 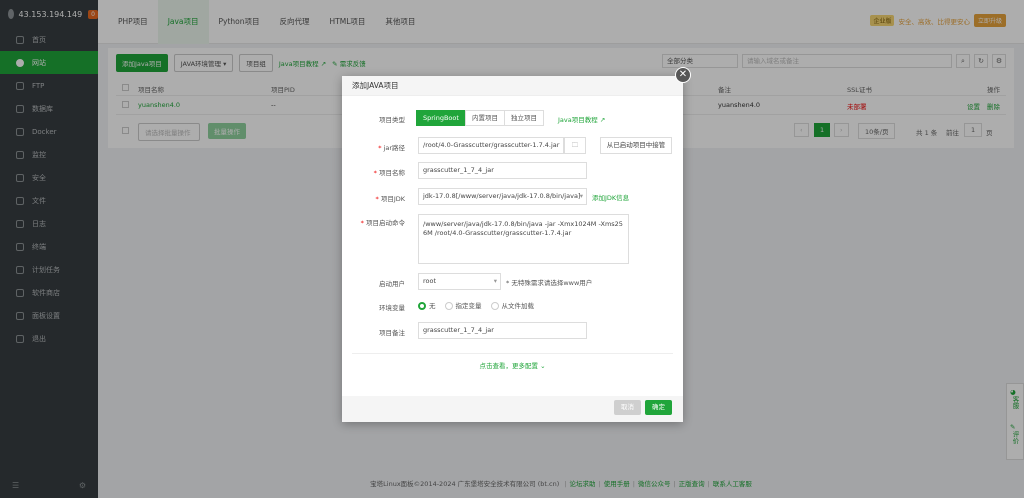 I want to click on env-var-radios: 无 指定变量 从文件加载, so click(x=476, y=305).